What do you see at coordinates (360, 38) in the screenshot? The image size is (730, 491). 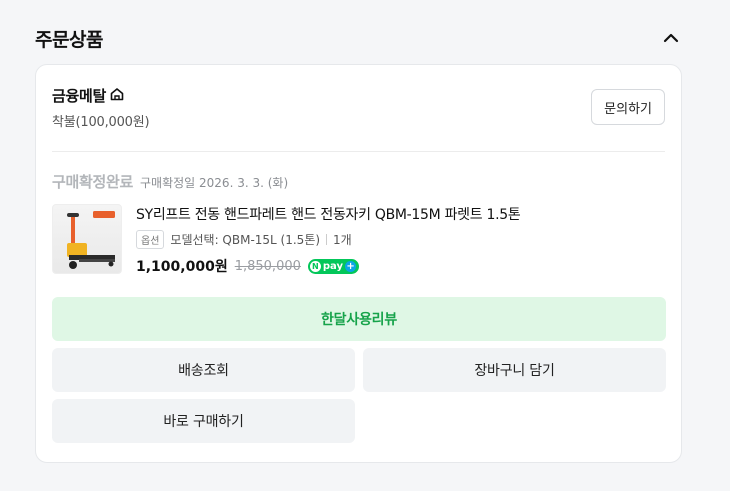 I see `section-header: 주문상품` at bounding box center [360, 38].